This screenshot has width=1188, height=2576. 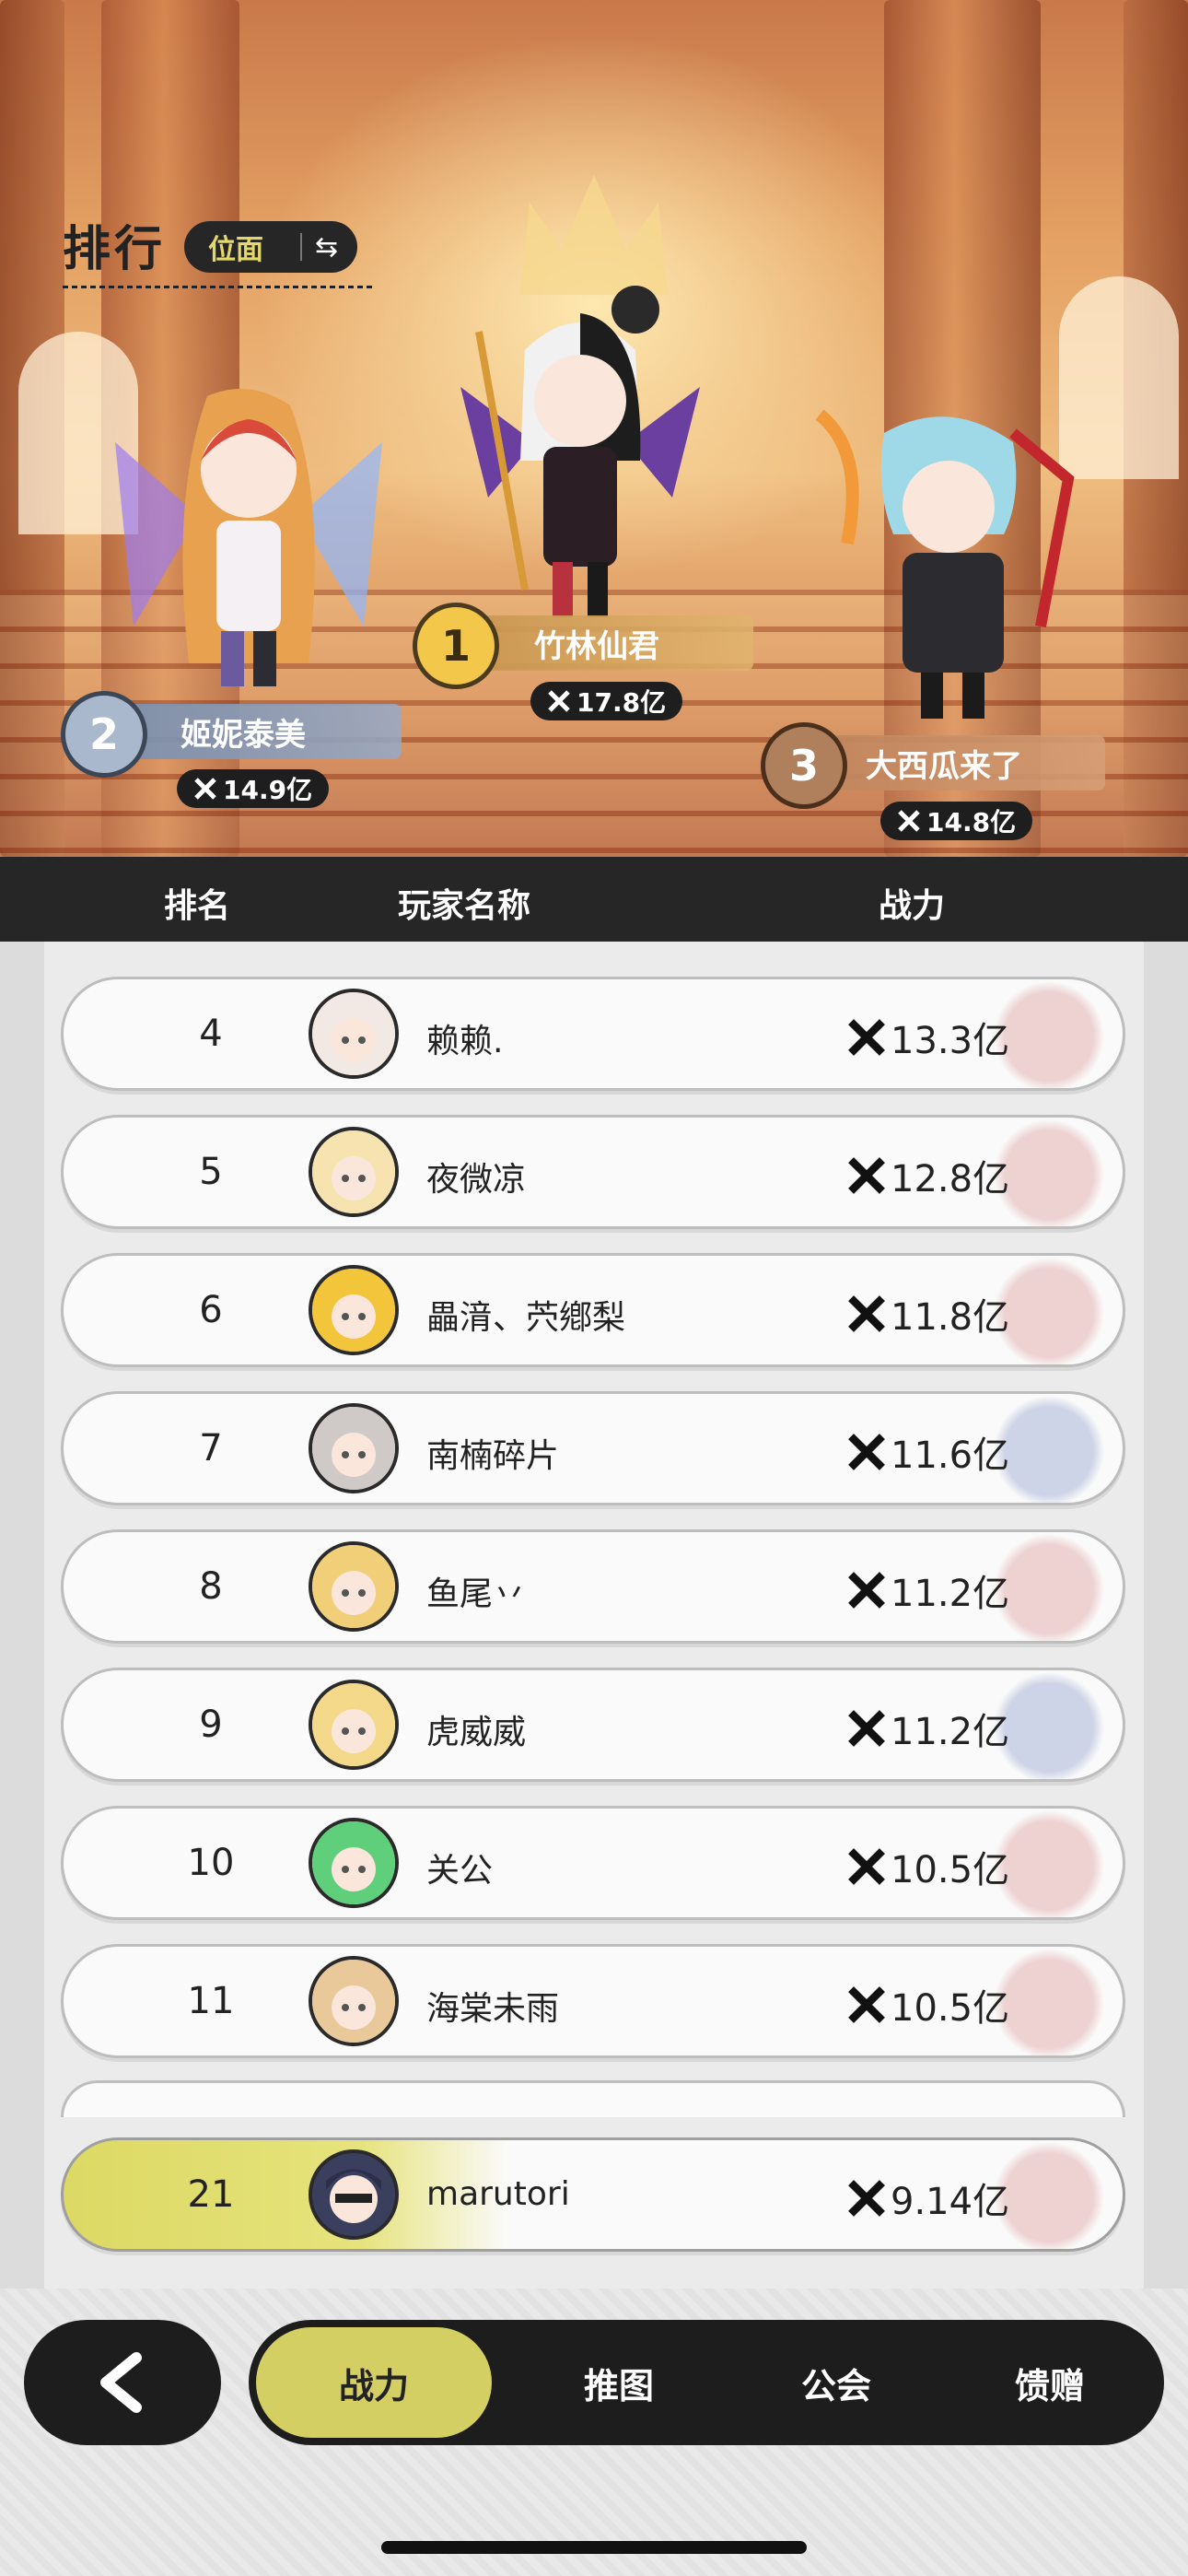 I want to click on player-name: 南楠碎片, so click(x=493, y=1456).